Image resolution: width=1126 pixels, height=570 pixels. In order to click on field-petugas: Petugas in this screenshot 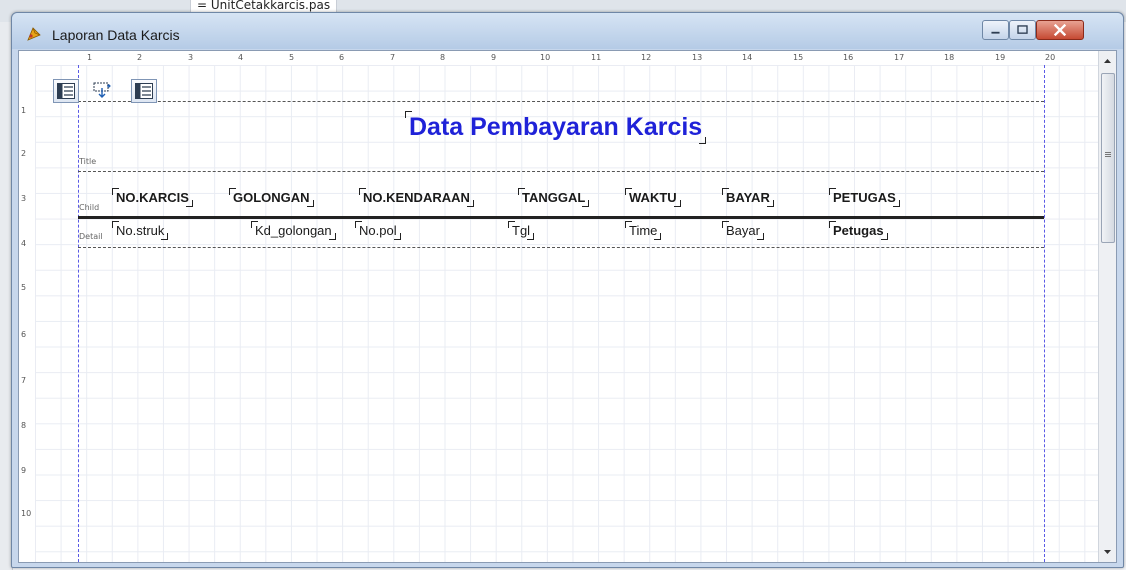, I will do `click(858, 230)`.